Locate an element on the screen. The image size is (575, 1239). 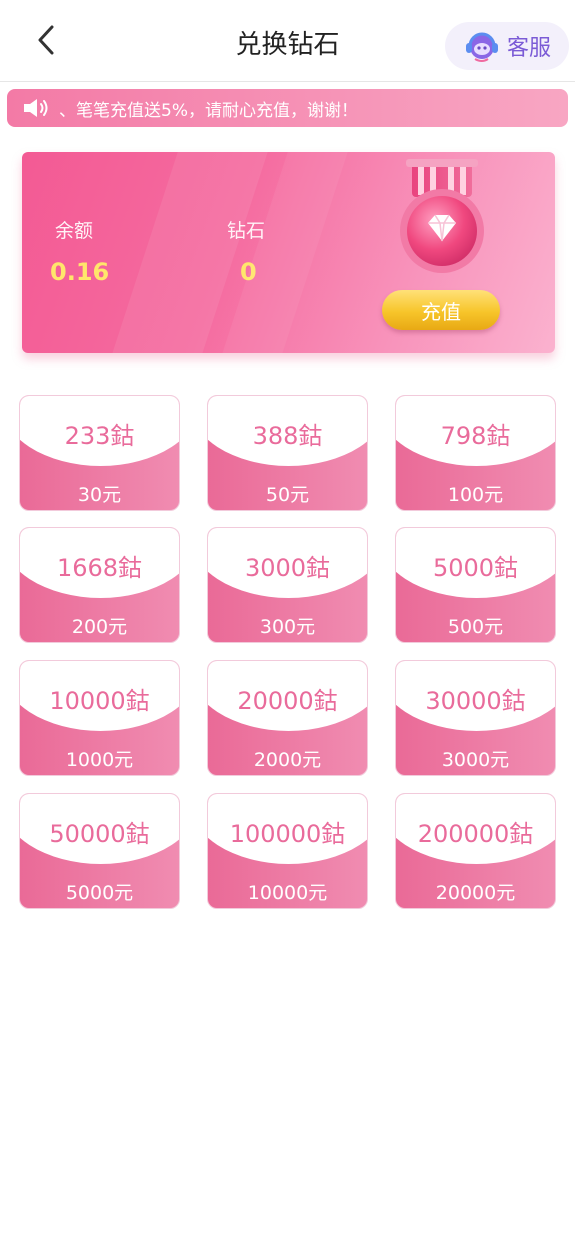
speaker-icon is located at coordinates (36, 108).